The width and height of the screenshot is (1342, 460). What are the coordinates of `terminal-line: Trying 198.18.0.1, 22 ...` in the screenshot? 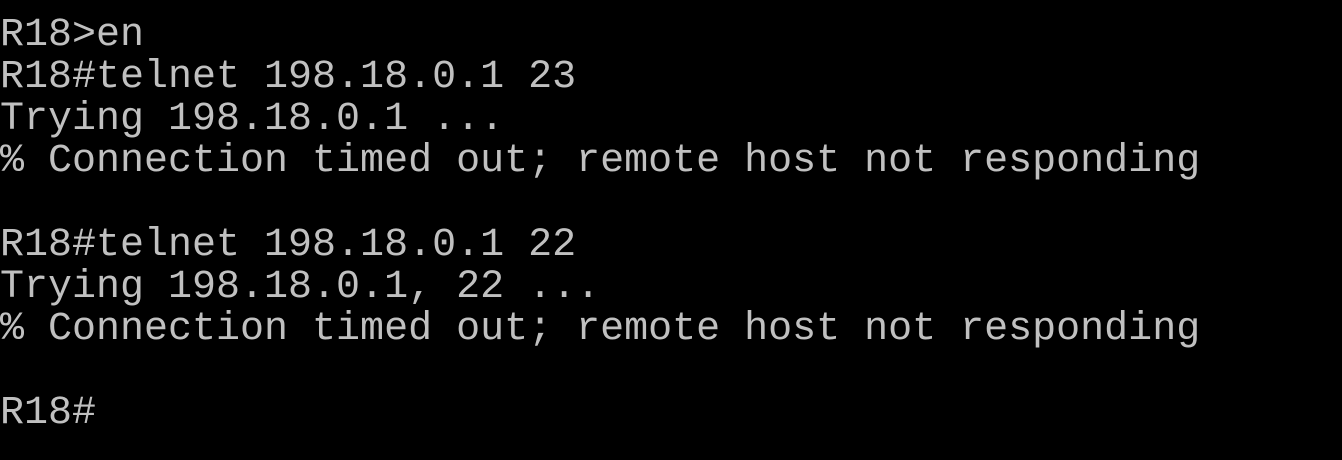 It's located at (300, 287).